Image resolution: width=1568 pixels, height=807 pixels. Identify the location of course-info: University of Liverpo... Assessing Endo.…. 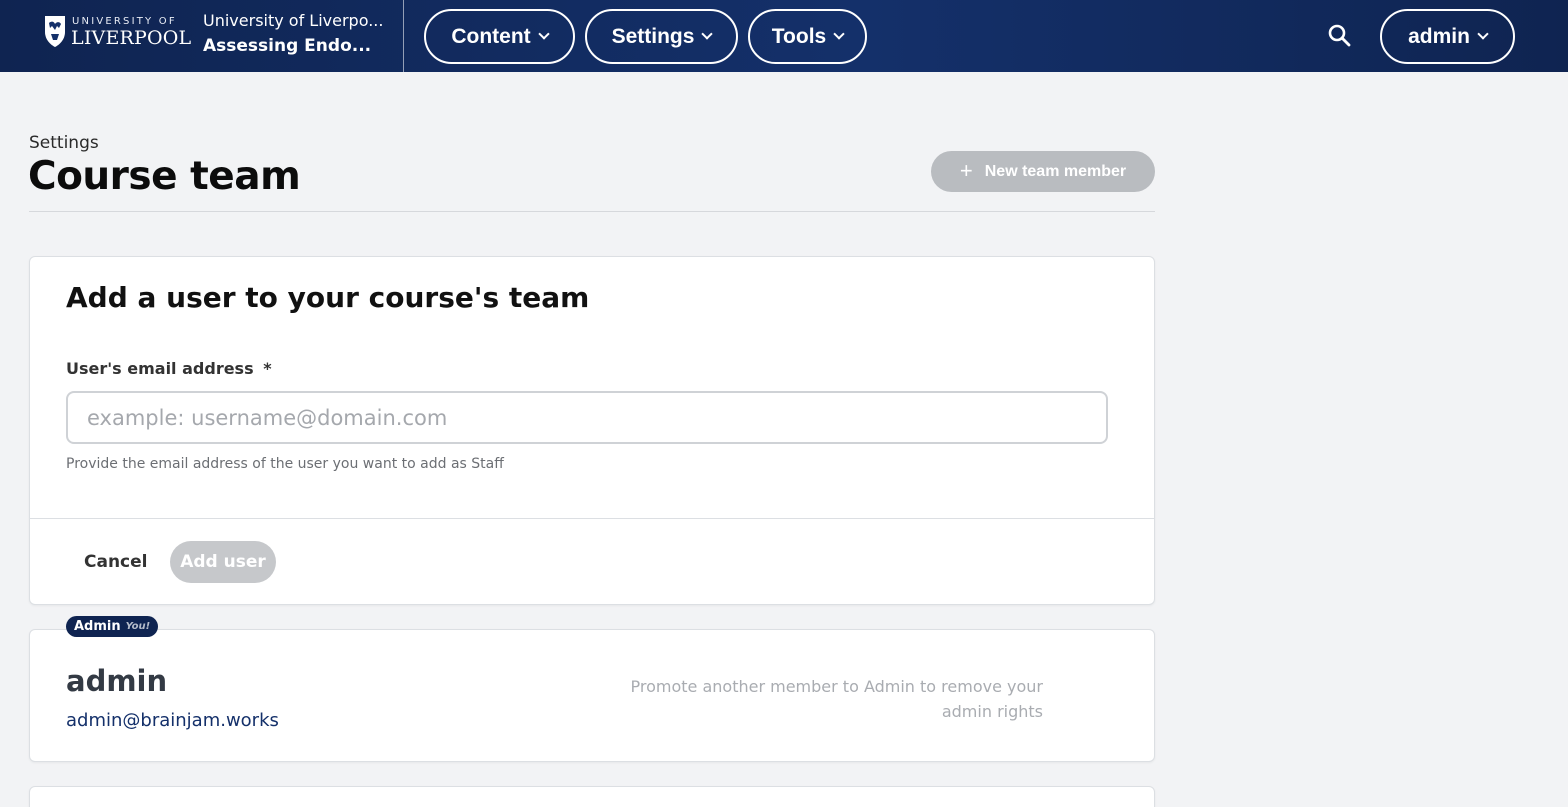
(298, 33).